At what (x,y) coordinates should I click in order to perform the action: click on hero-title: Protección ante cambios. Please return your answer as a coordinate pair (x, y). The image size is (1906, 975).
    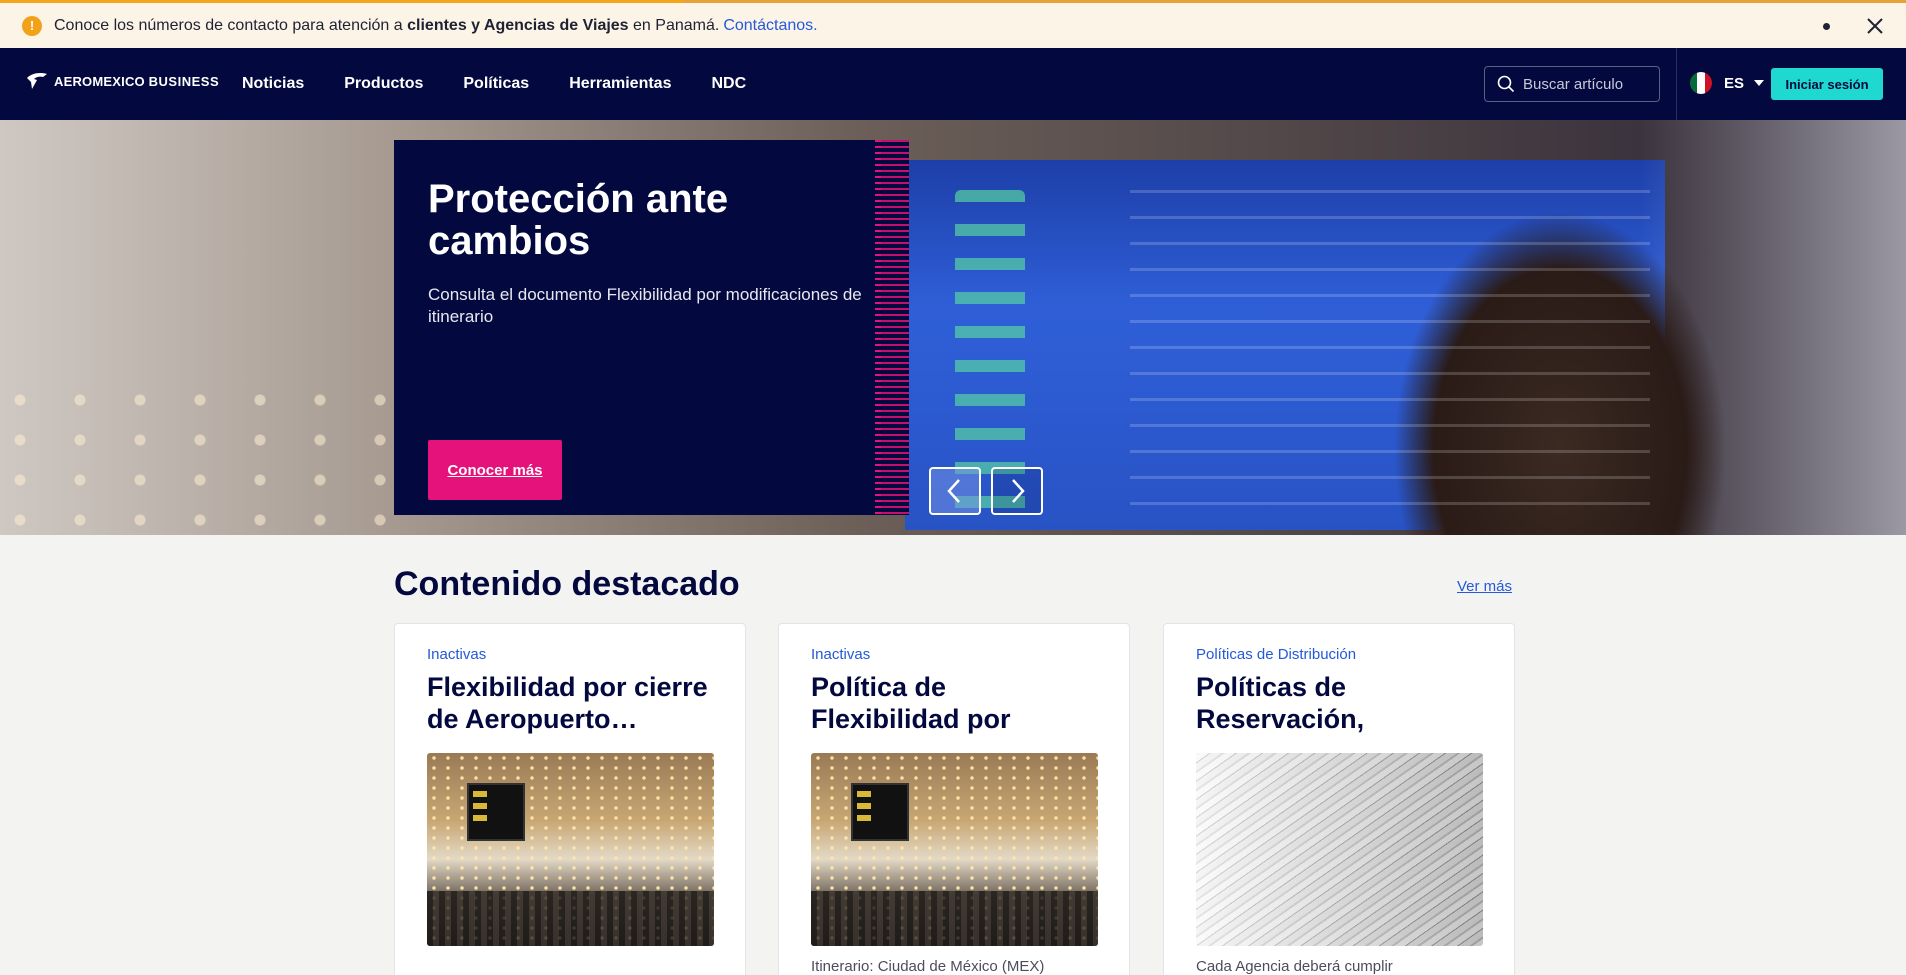
    Looking at the image, I should click on (578, 220).